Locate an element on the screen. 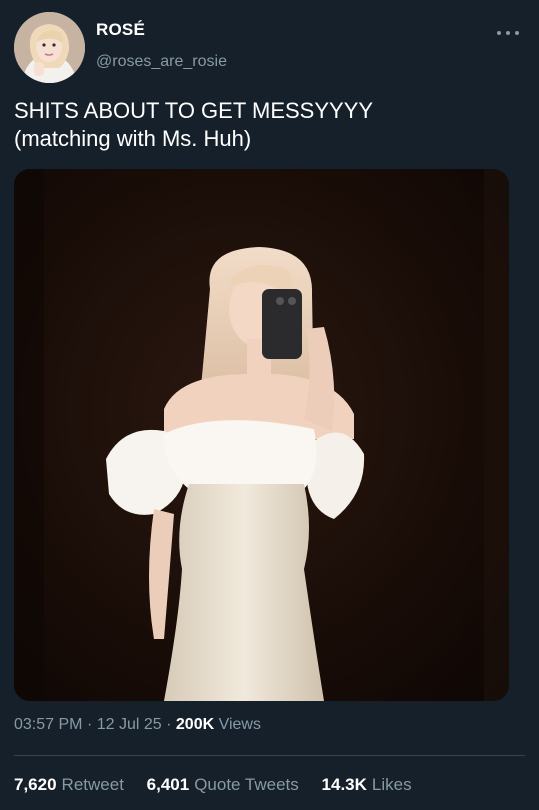  tweet-header: ROSÉ @roses_are_rosie is located at coordinates (269, 48).